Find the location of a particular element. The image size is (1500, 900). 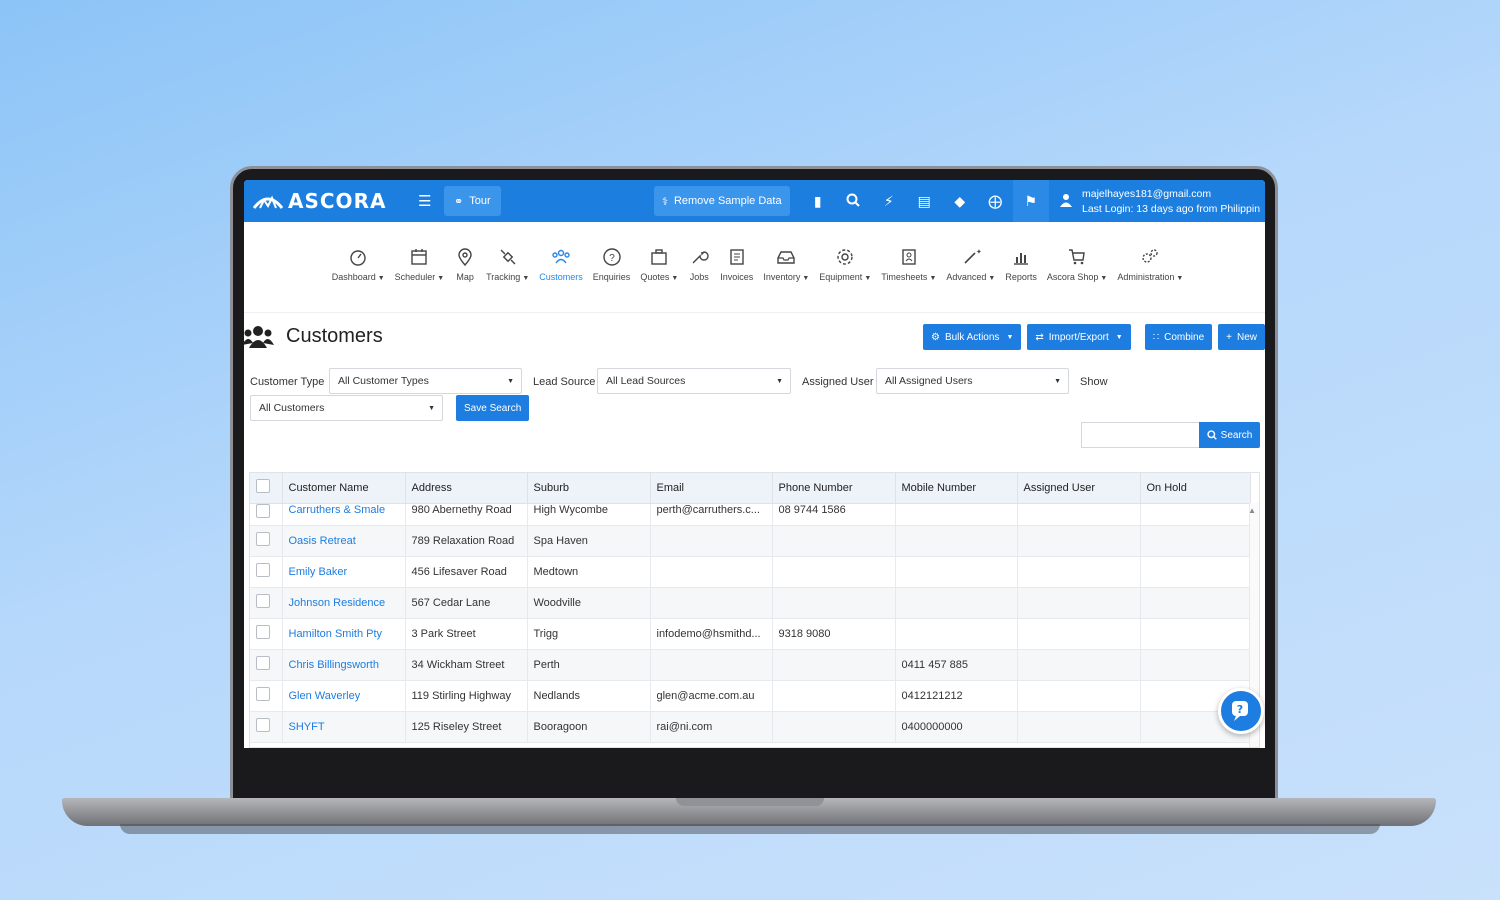

combine-button: ∷ Combine is located at coordinates (1178, 337).